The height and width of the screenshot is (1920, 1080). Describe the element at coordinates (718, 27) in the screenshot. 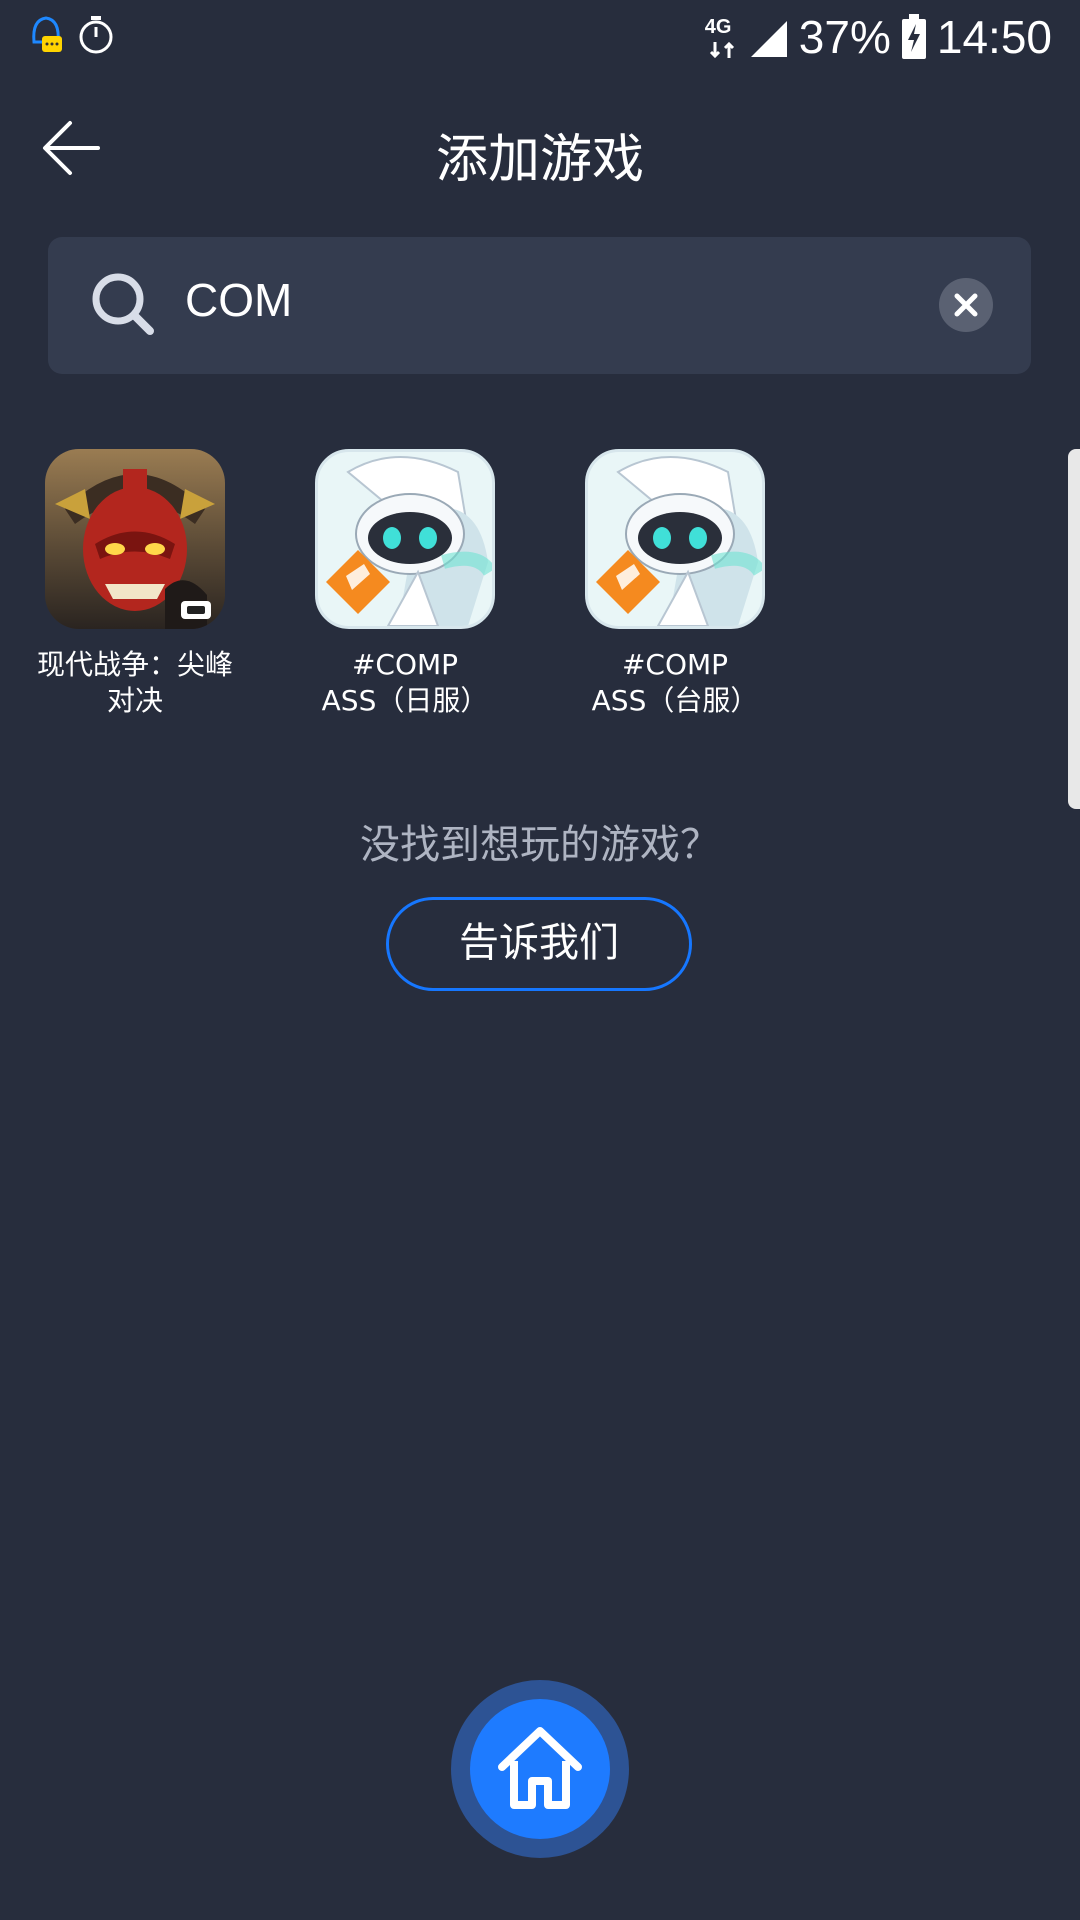

I see `network-type-label: 4G` at that location.